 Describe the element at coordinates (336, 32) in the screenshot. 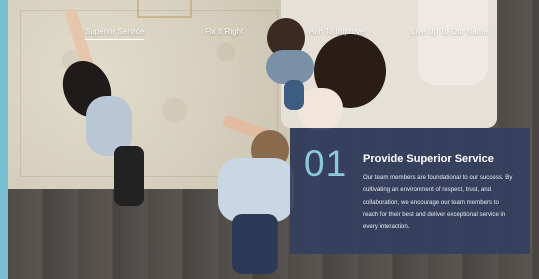

I see `nav-item-aim-to-improve: Aim To Improve` at that location.